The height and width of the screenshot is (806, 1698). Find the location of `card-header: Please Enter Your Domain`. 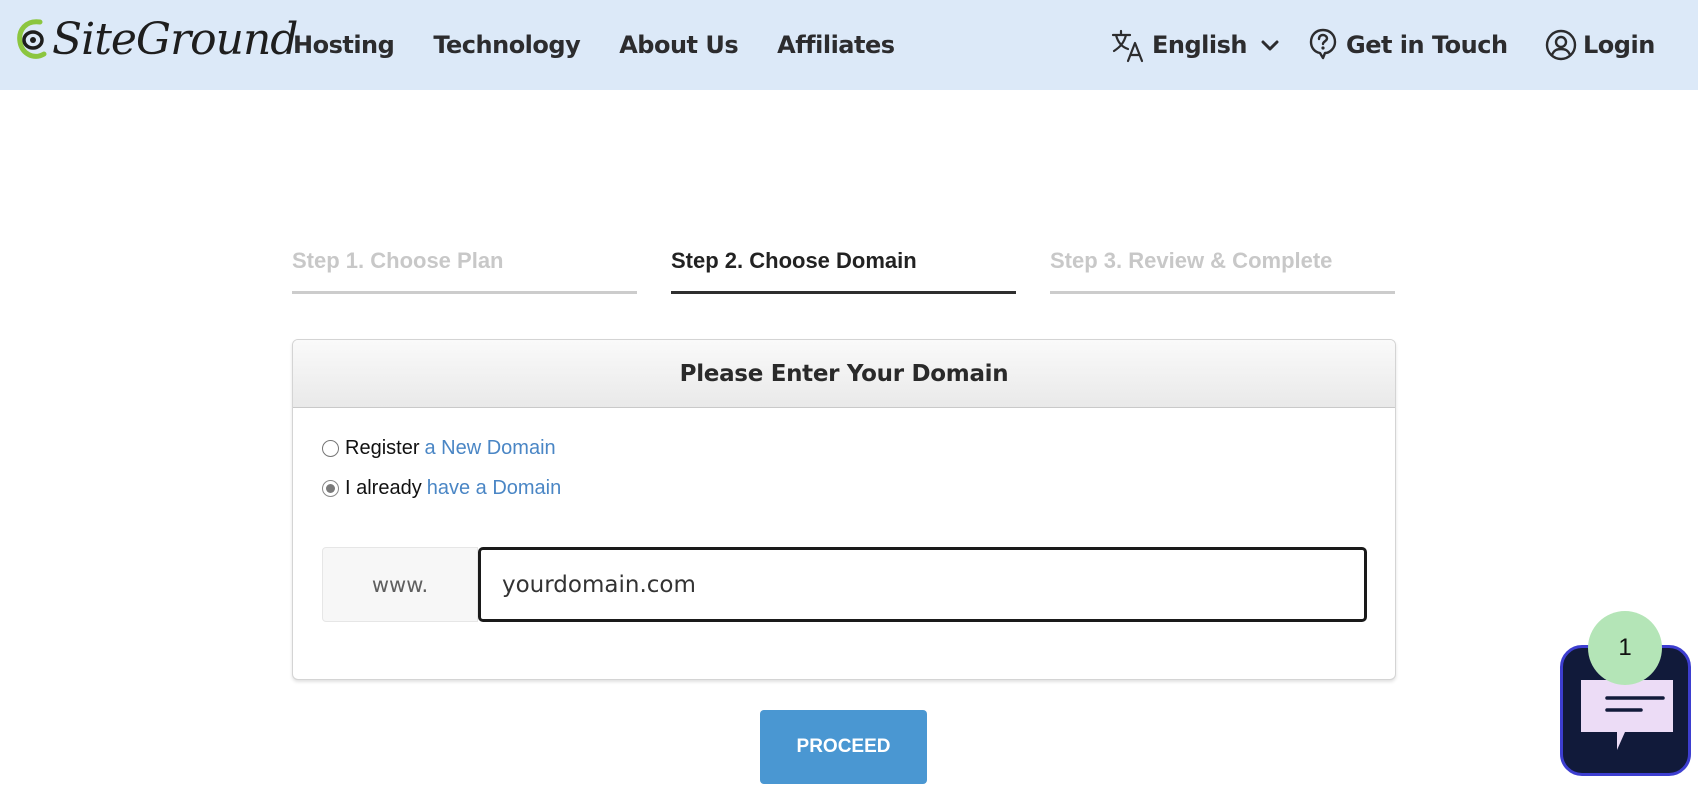

card-header: Please Enter Your Domain is located at coordinates (844, 374).